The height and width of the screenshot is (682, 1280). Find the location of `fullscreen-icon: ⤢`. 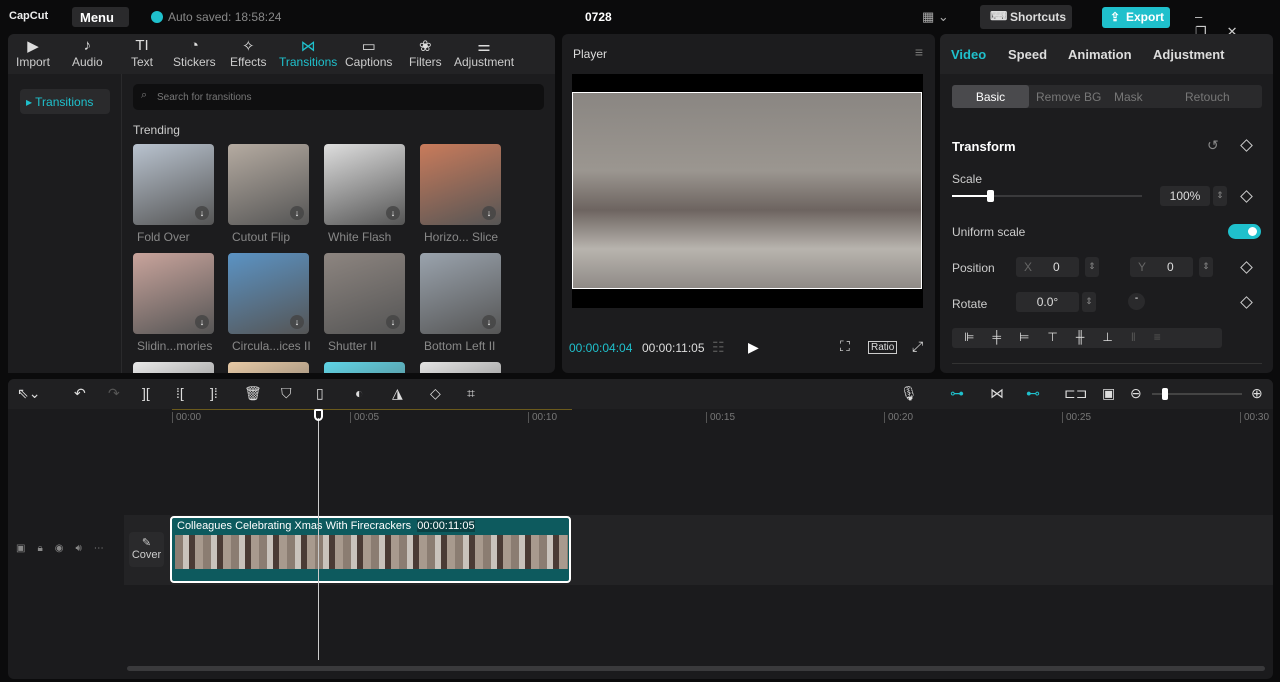

fullscreen-icon: ⤢ is located at coordinates (917, 346).